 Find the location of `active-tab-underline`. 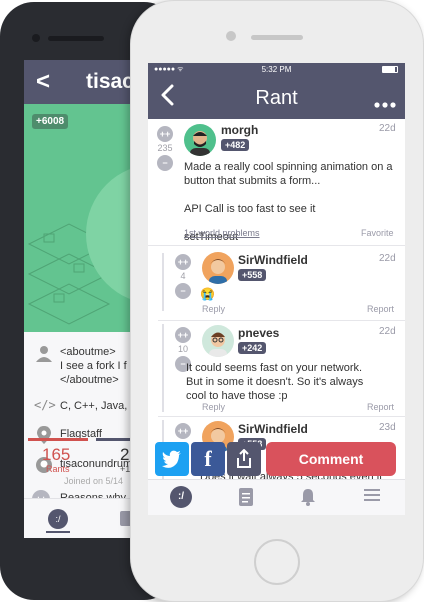

active-tab-underline is located at coordinates (58, 532).